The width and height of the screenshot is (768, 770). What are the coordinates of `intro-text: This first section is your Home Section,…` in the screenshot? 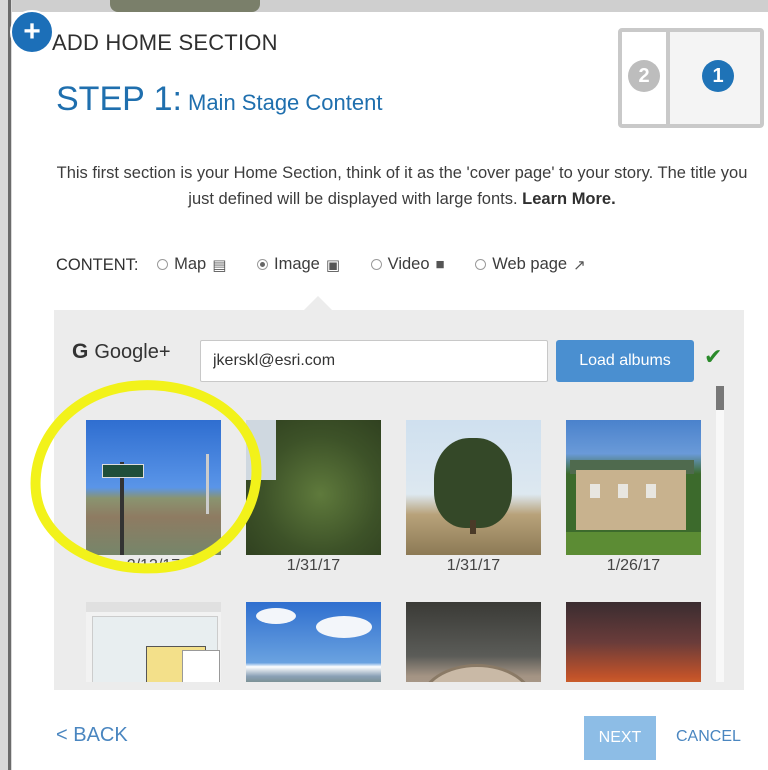 It's located at (402, 186).